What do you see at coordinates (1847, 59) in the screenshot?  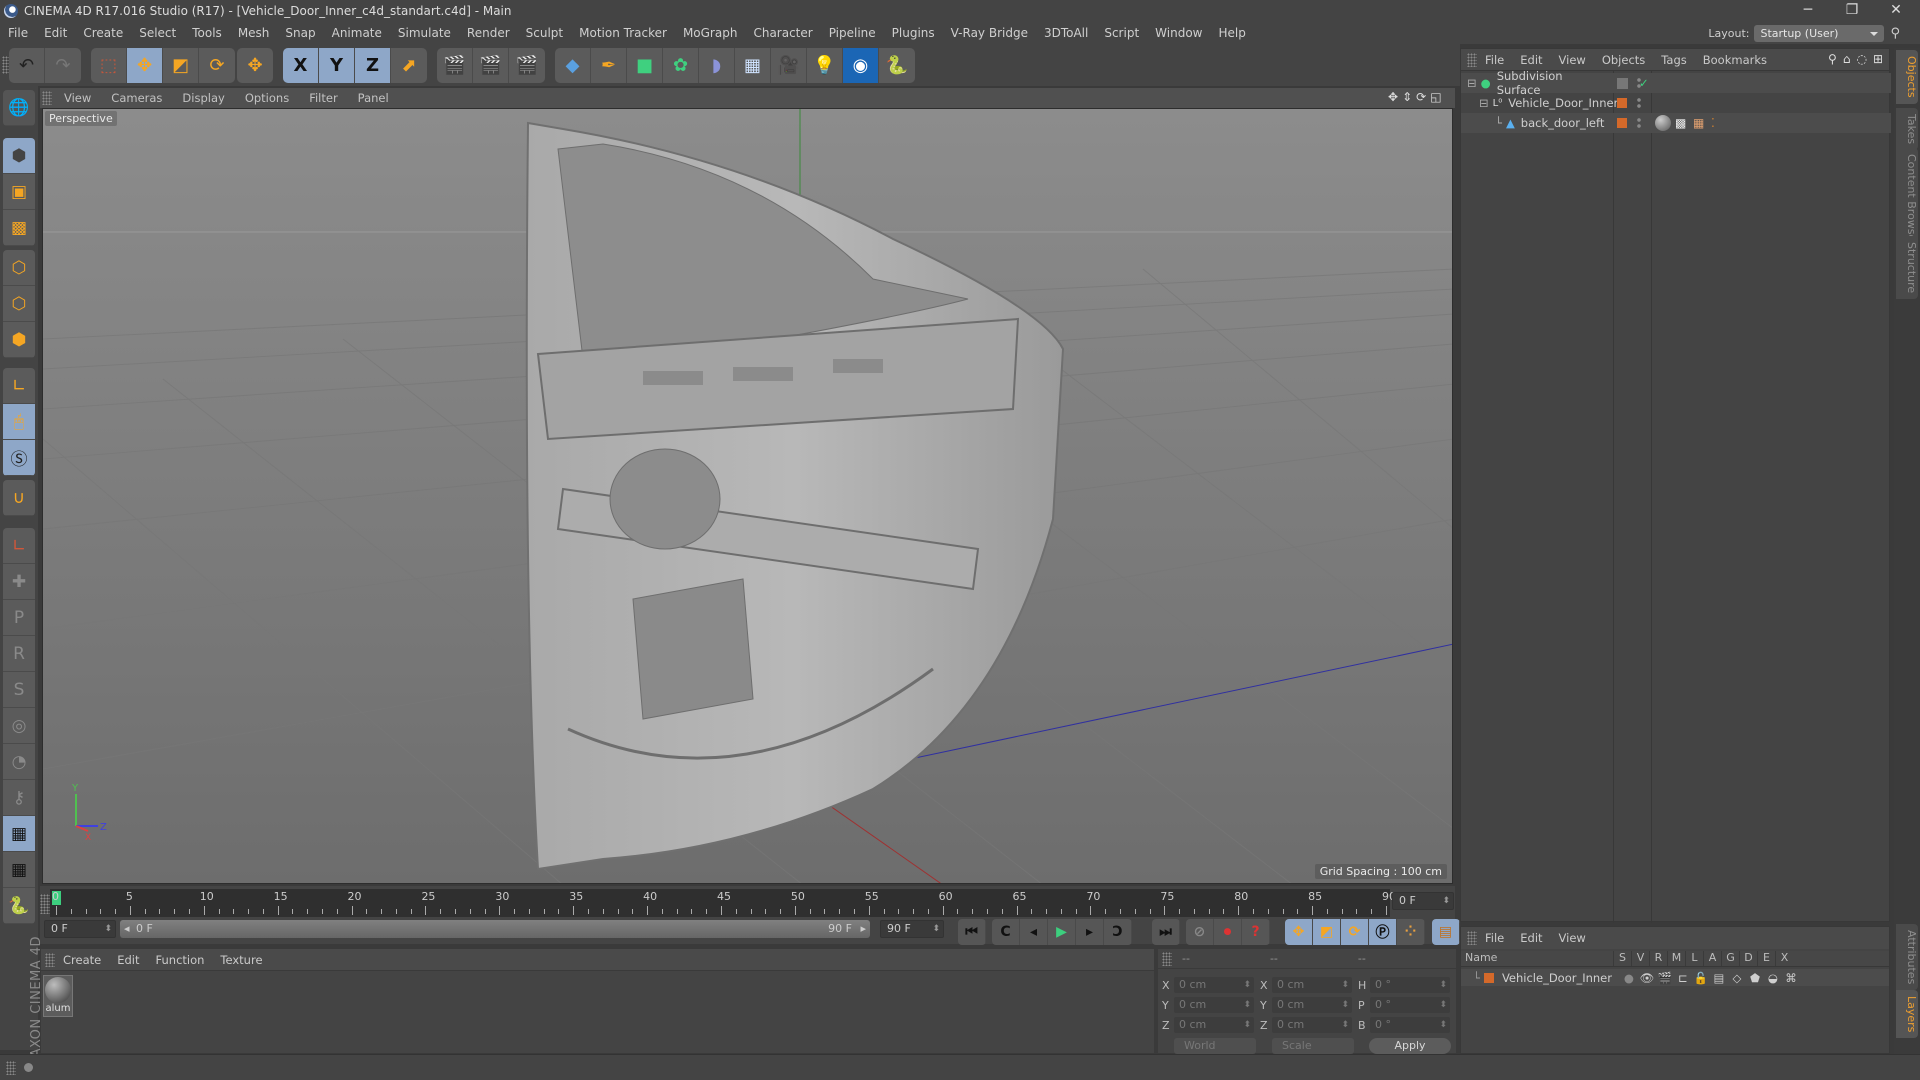 I see `home-icon: ⌂` at bounding box center [1847, 59].